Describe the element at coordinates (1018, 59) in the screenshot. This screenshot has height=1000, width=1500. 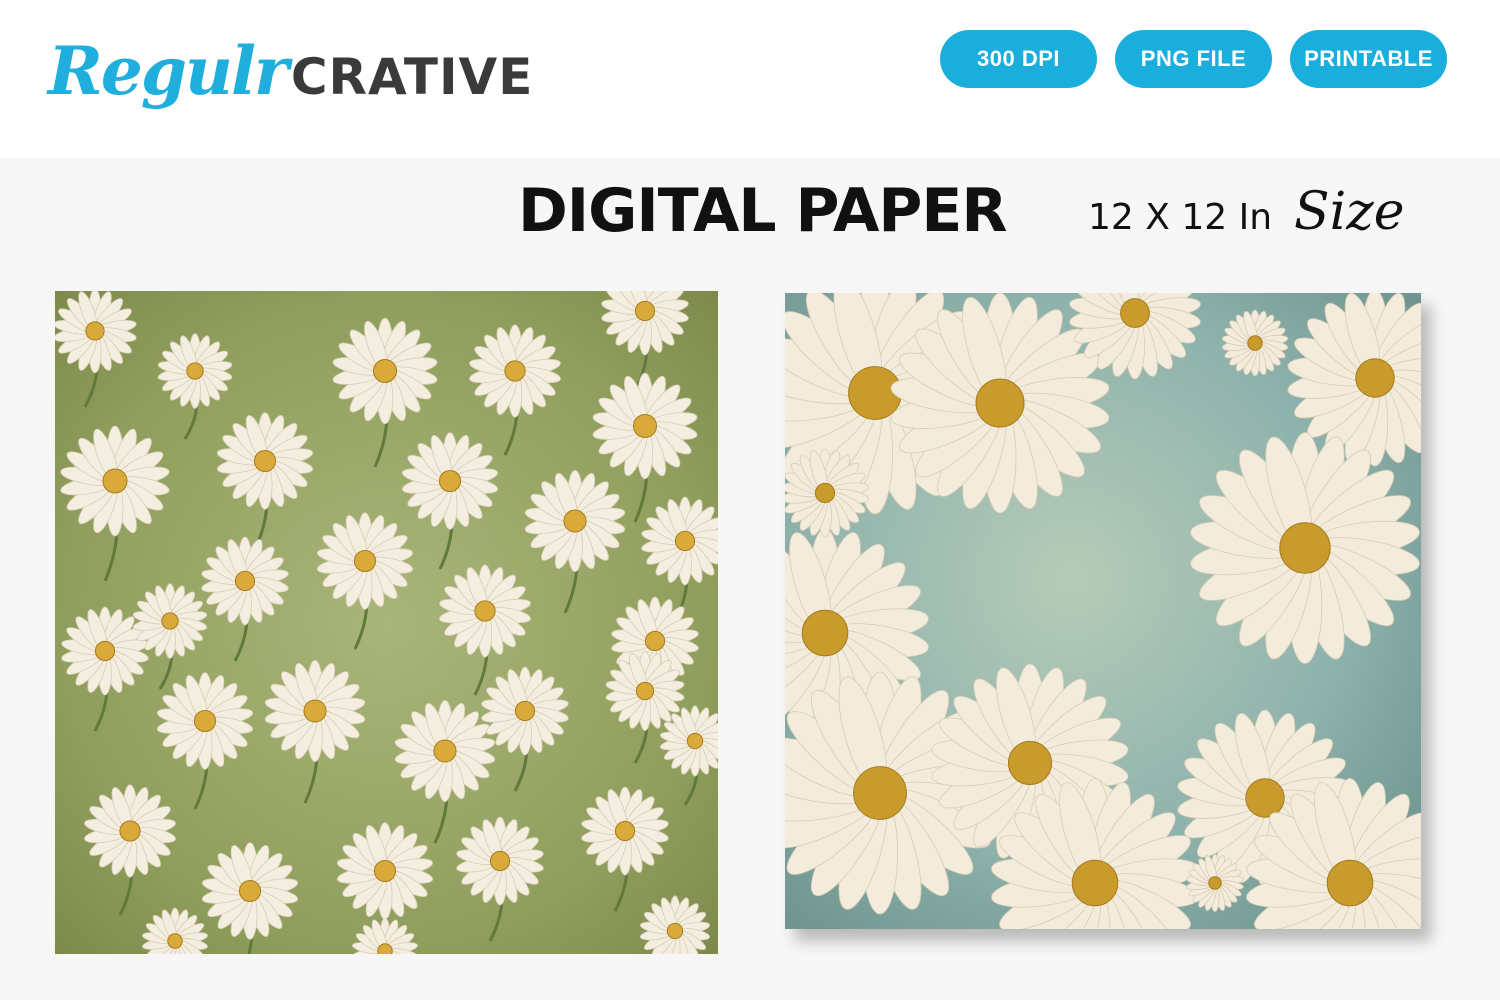
I see `badge-dpi: 300 DPI` at that location.